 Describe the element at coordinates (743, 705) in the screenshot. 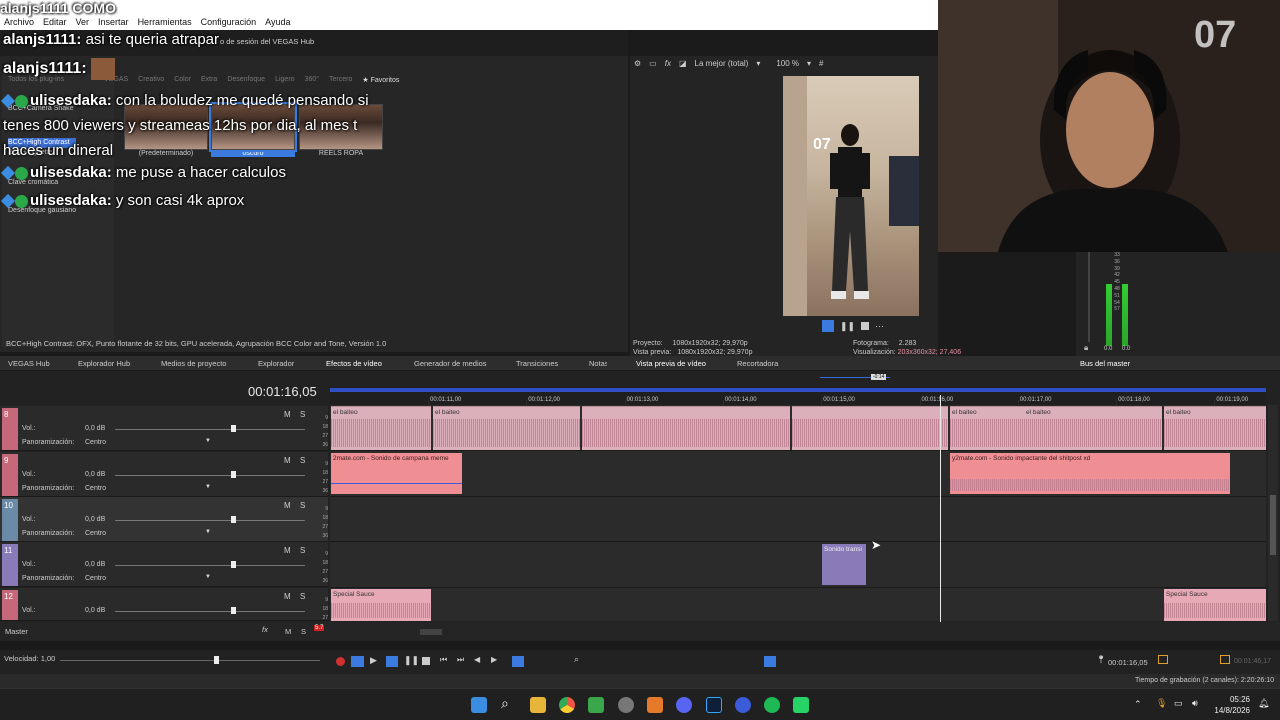

I see `vegas-icon` at that location.